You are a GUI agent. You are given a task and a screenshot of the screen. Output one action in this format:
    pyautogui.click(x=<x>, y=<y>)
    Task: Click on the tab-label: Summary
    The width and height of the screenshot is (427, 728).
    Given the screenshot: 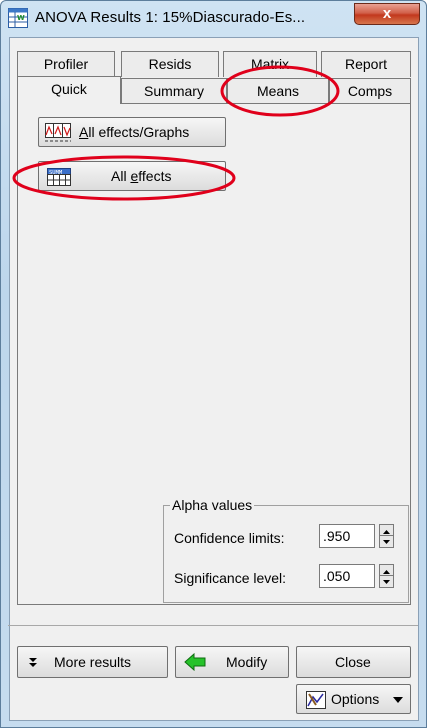 What is the action you would take?
    pyautogui.click(x=174, y=91)
    